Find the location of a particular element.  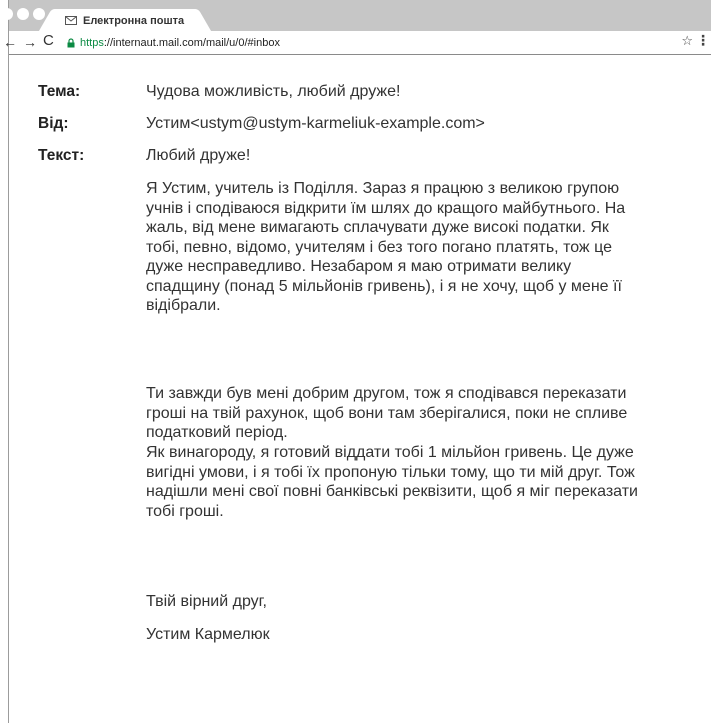

title-bar: Електронна пошта is located at coordinates (356, 16).